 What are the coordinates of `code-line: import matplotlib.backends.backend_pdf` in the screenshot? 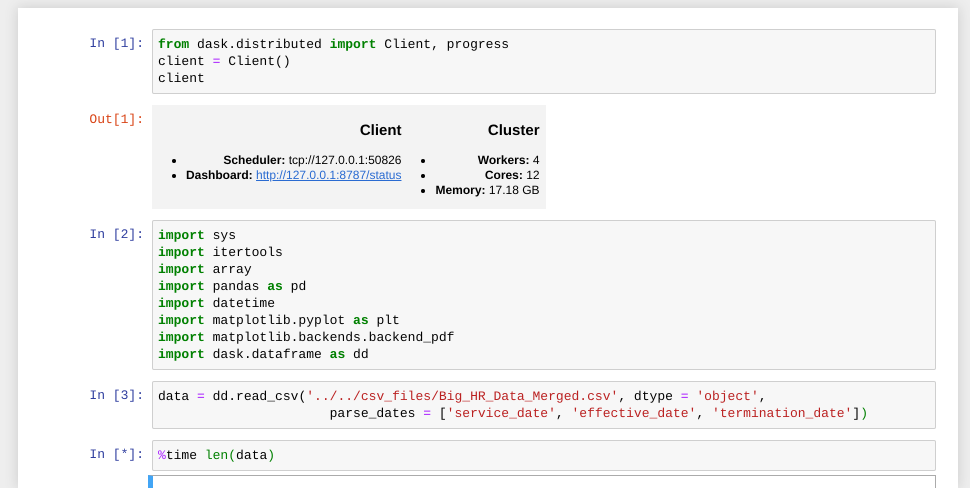 It's located at (307, 337).